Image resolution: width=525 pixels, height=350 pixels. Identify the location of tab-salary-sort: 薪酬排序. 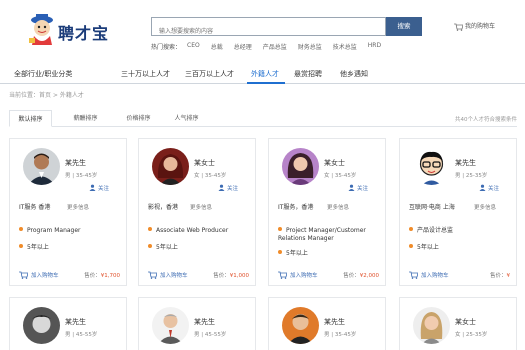
(85, 118).